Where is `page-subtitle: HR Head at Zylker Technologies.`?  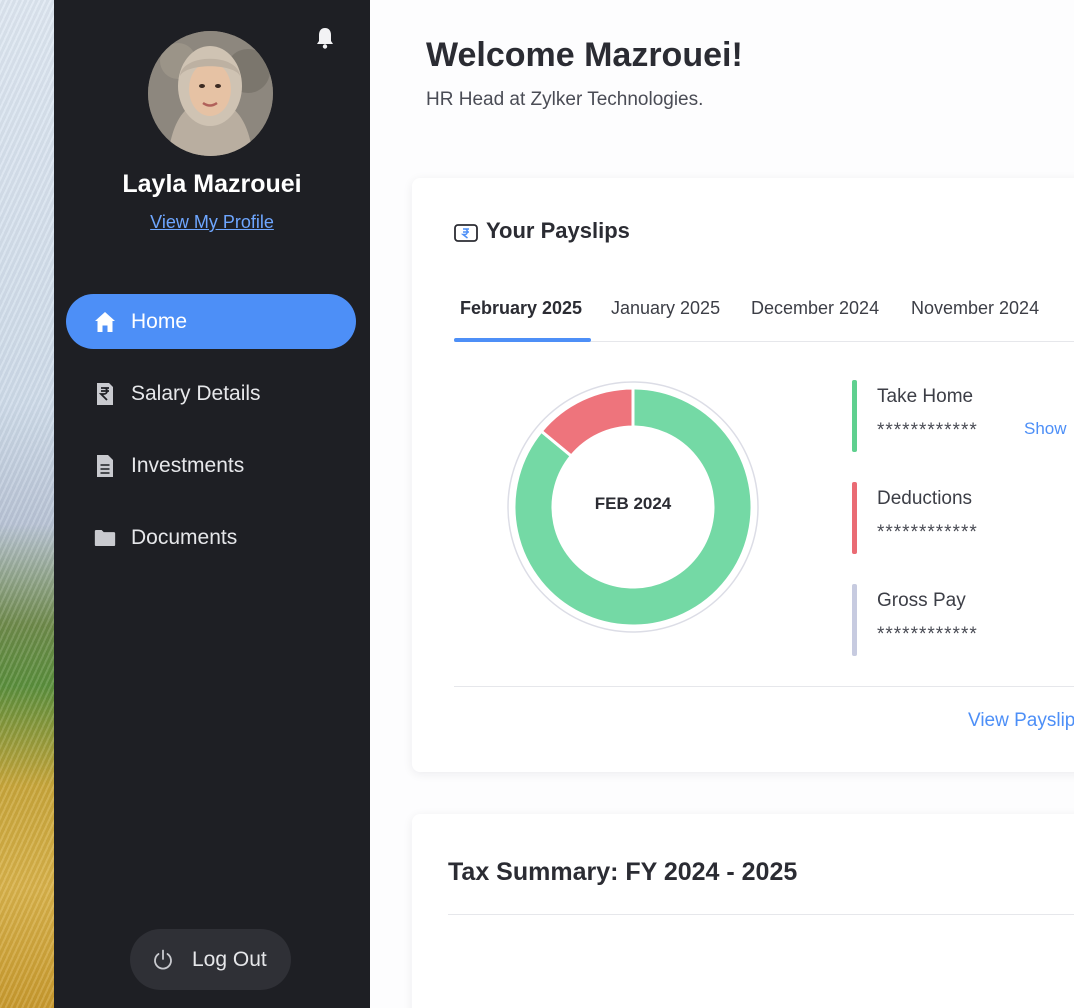 page-subtitle: HR Head at Zylker Technologies. is located at coordinates (565, 99).